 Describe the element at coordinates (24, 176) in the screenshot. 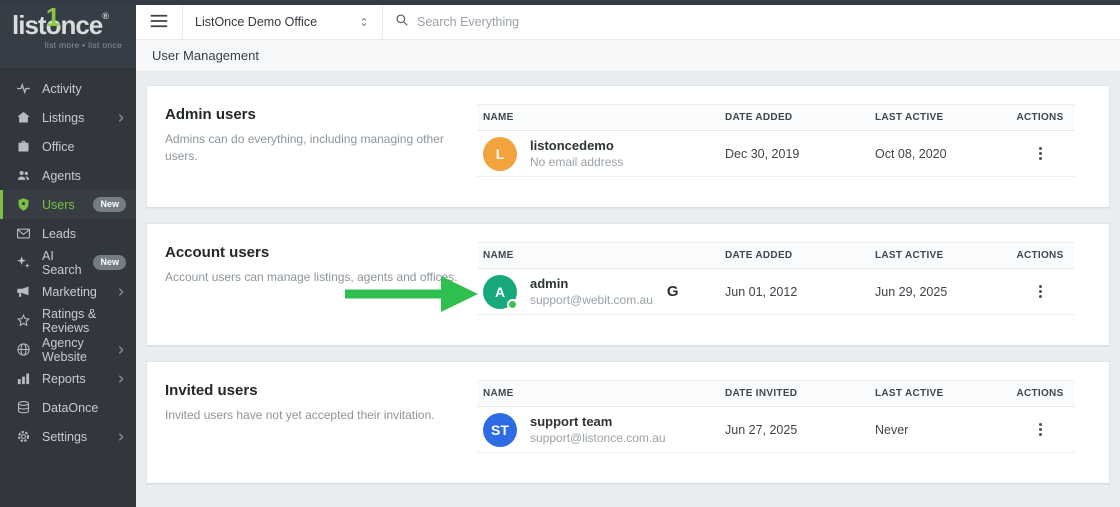

I see `agents-icon` at that location.